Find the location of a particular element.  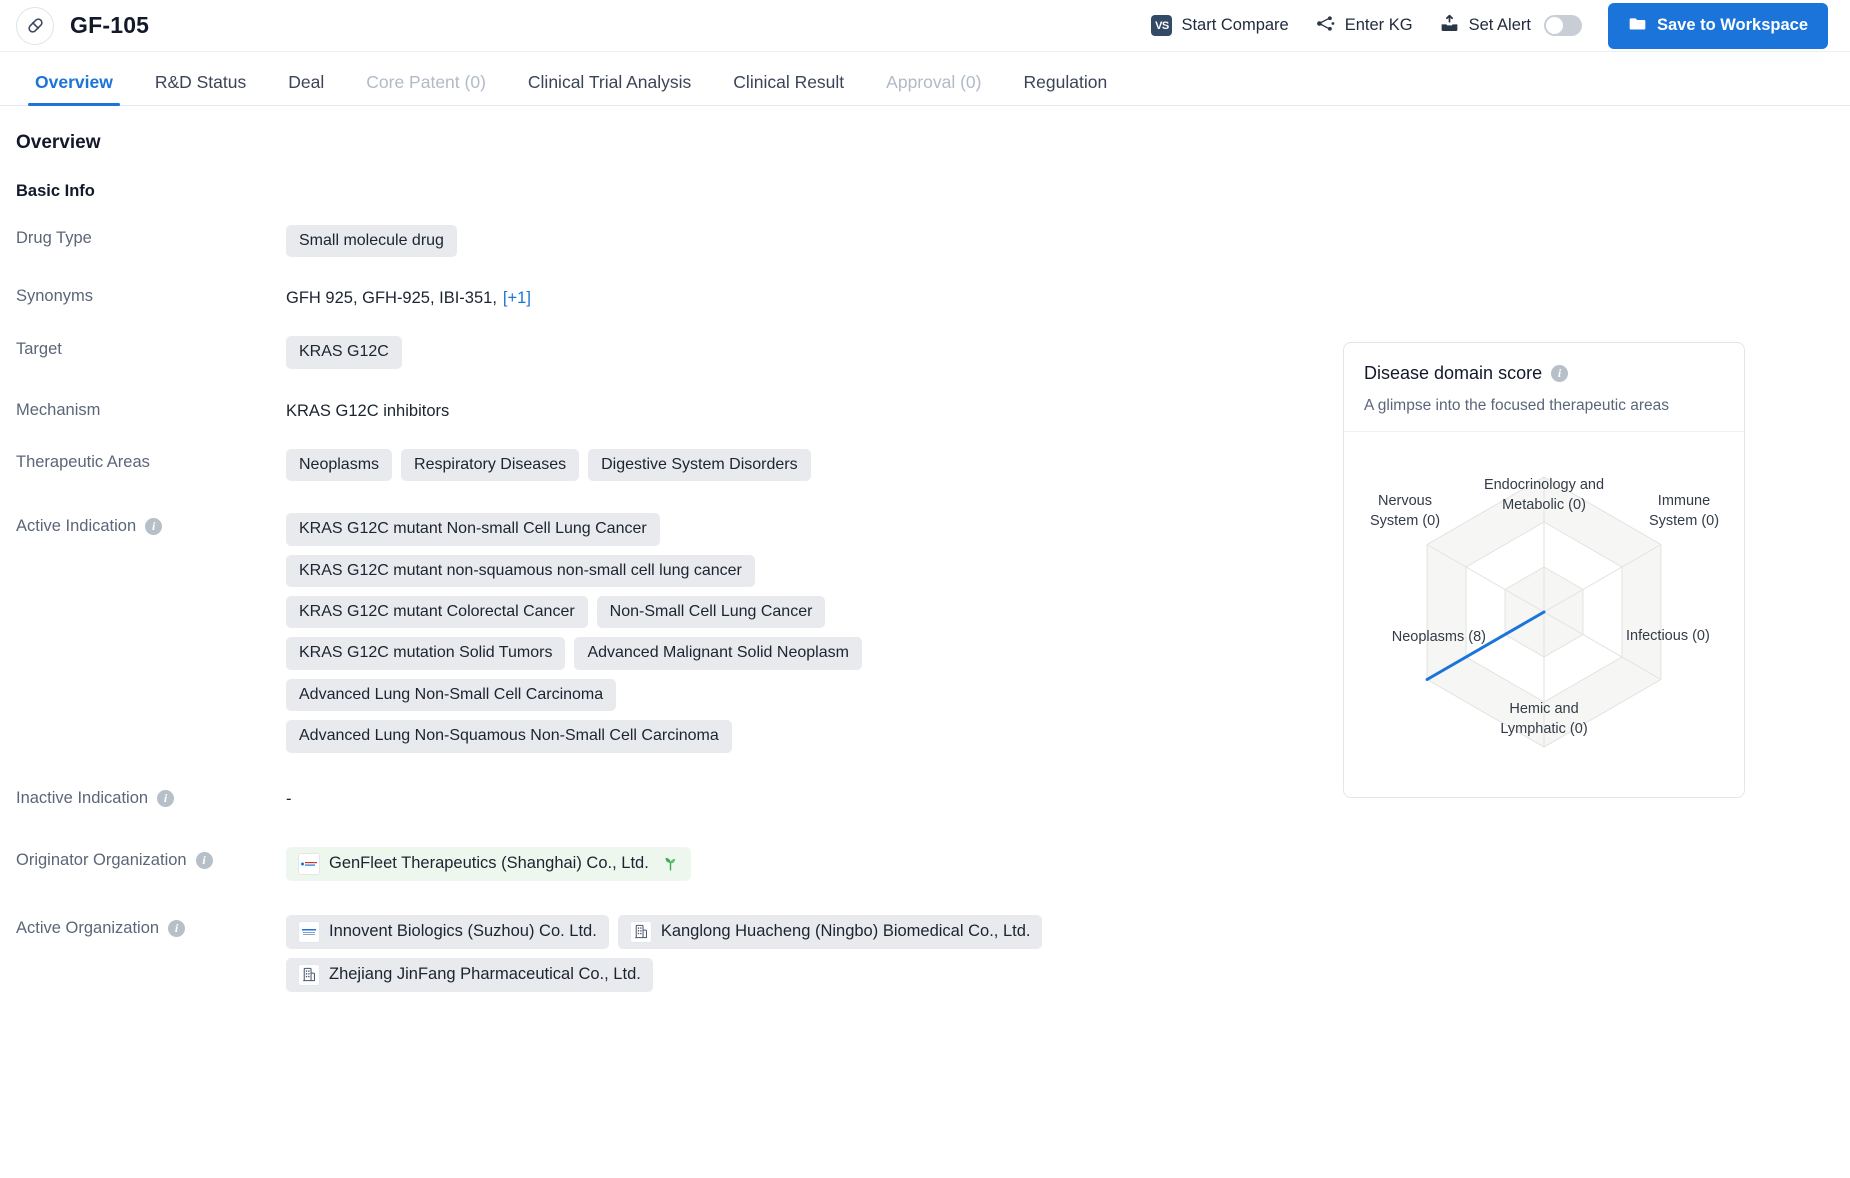

tab-core-patent: Core Patent (0) is located at coordinates (426, 89).